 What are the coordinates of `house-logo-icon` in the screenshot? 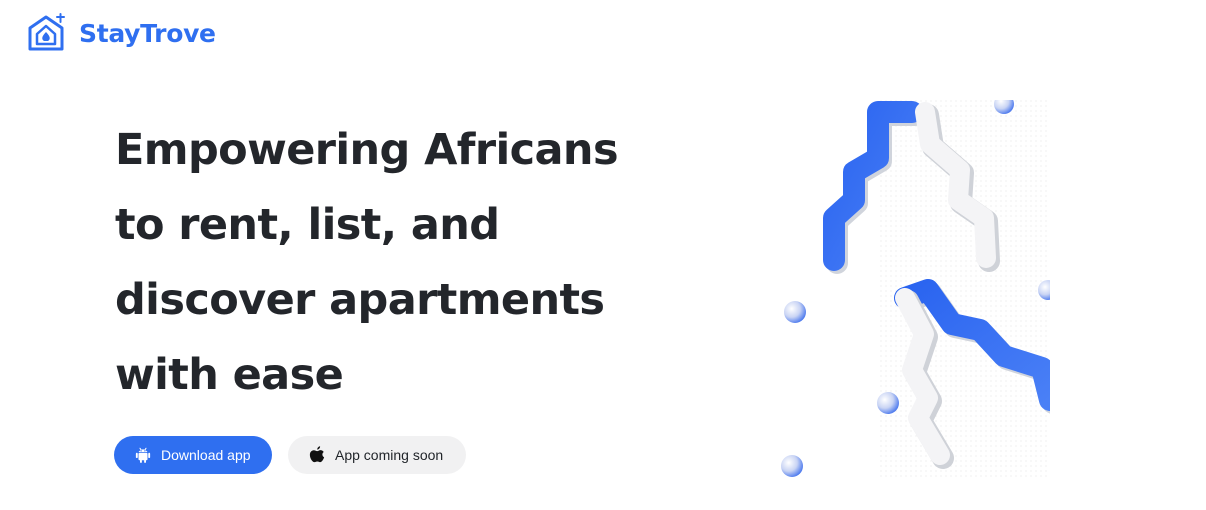 It's located at (46, 33).